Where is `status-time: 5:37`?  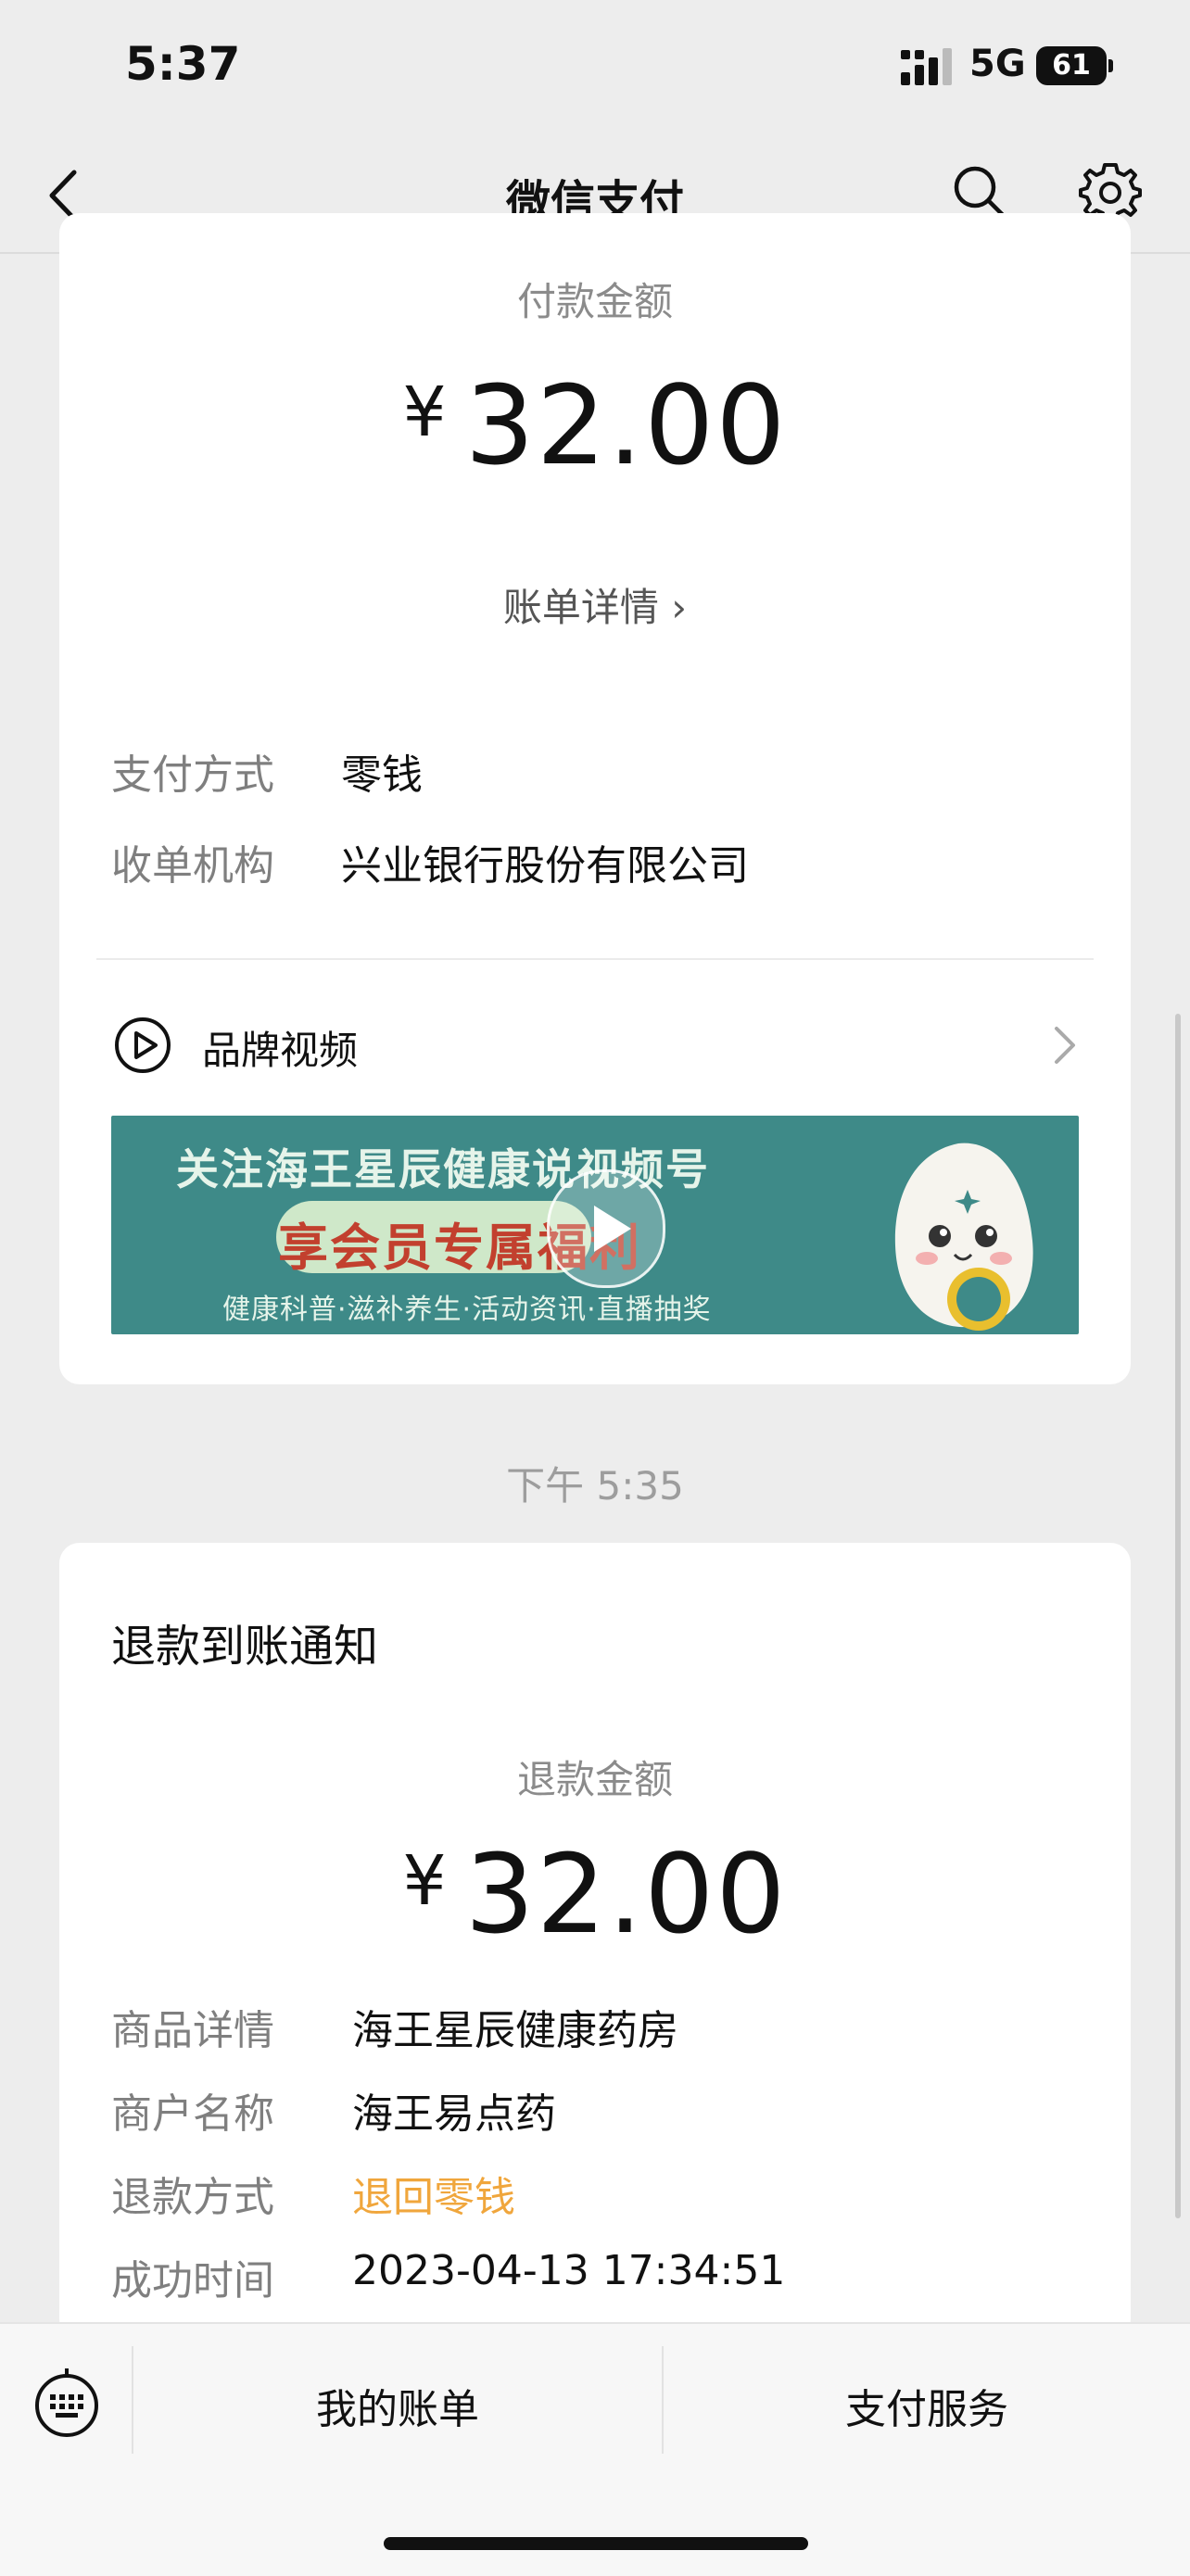 status-time: 5:37 is located at coordinates (183, 64).